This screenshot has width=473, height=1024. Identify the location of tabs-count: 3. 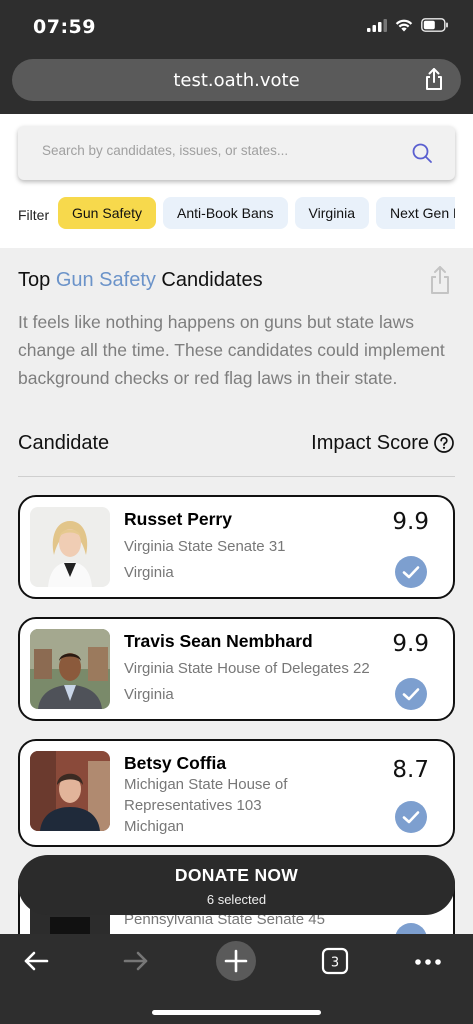
(335, 963).